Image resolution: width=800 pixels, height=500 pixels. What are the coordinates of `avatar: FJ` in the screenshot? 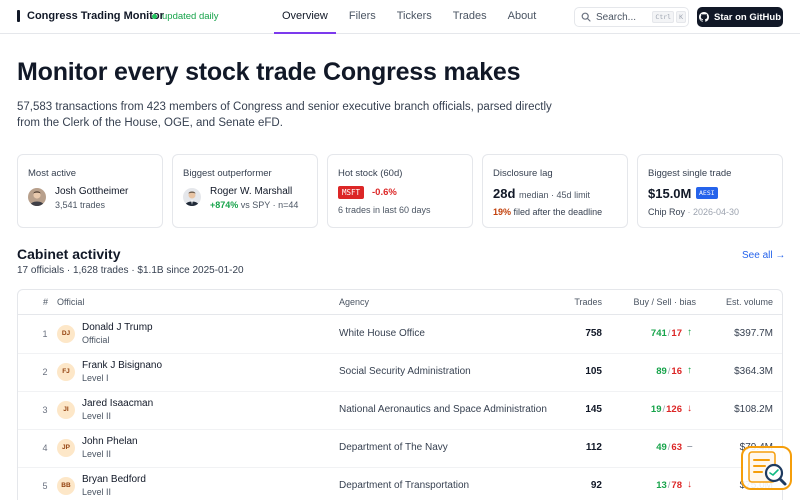 It's located at (66, 372).